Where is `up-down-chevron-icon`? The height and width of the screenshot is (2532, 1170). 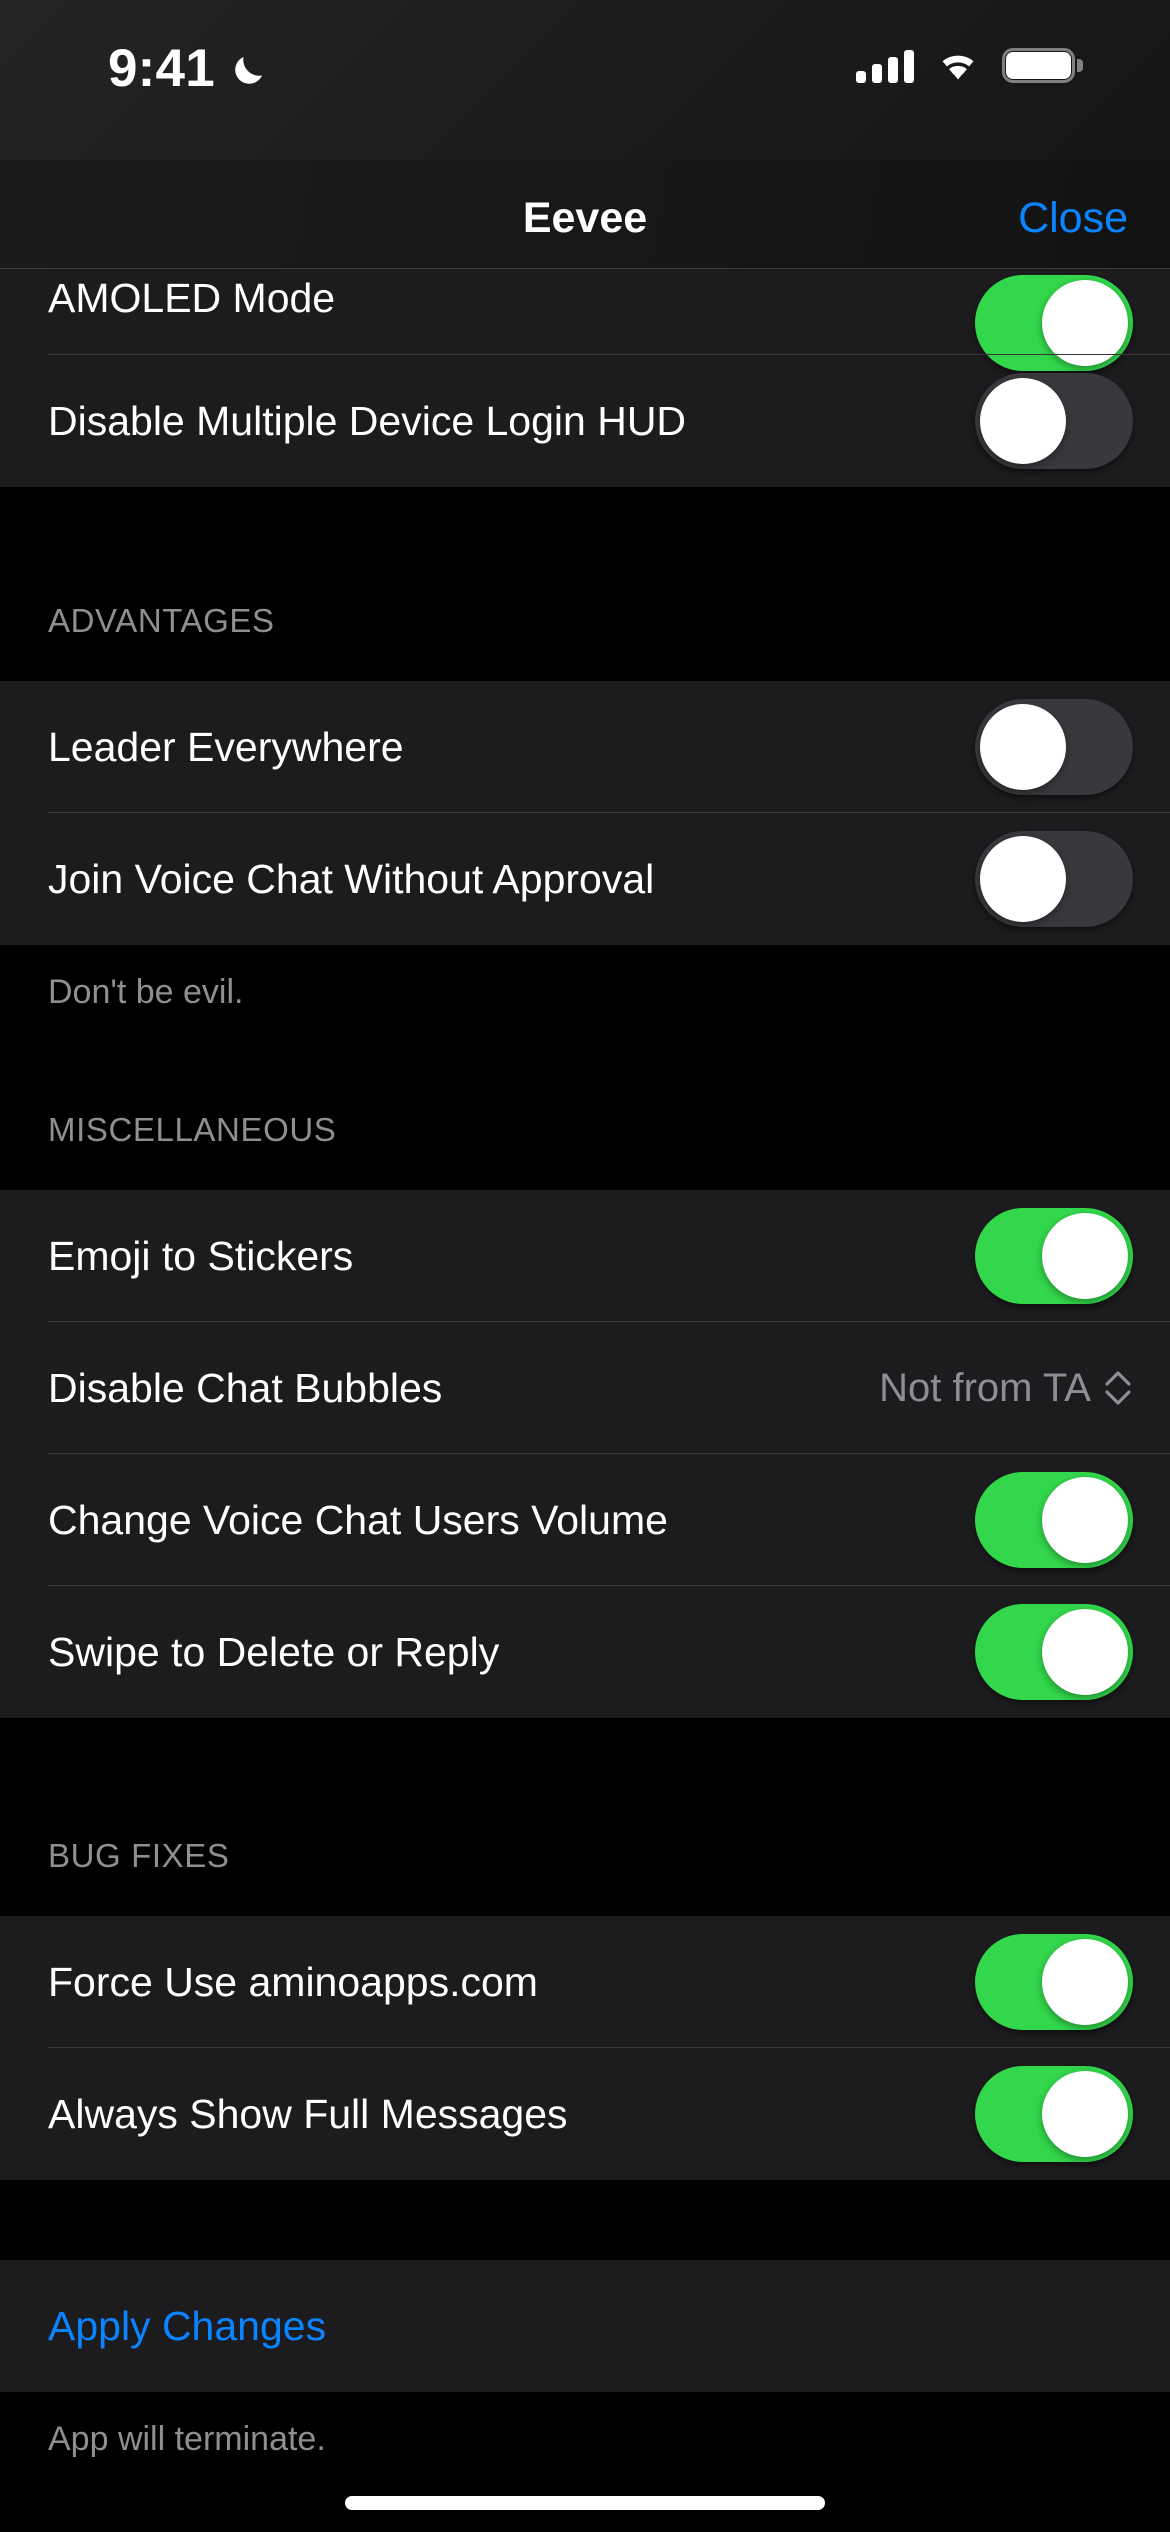 up-down-chevron-icon is located at coordinates (1118, 1388).